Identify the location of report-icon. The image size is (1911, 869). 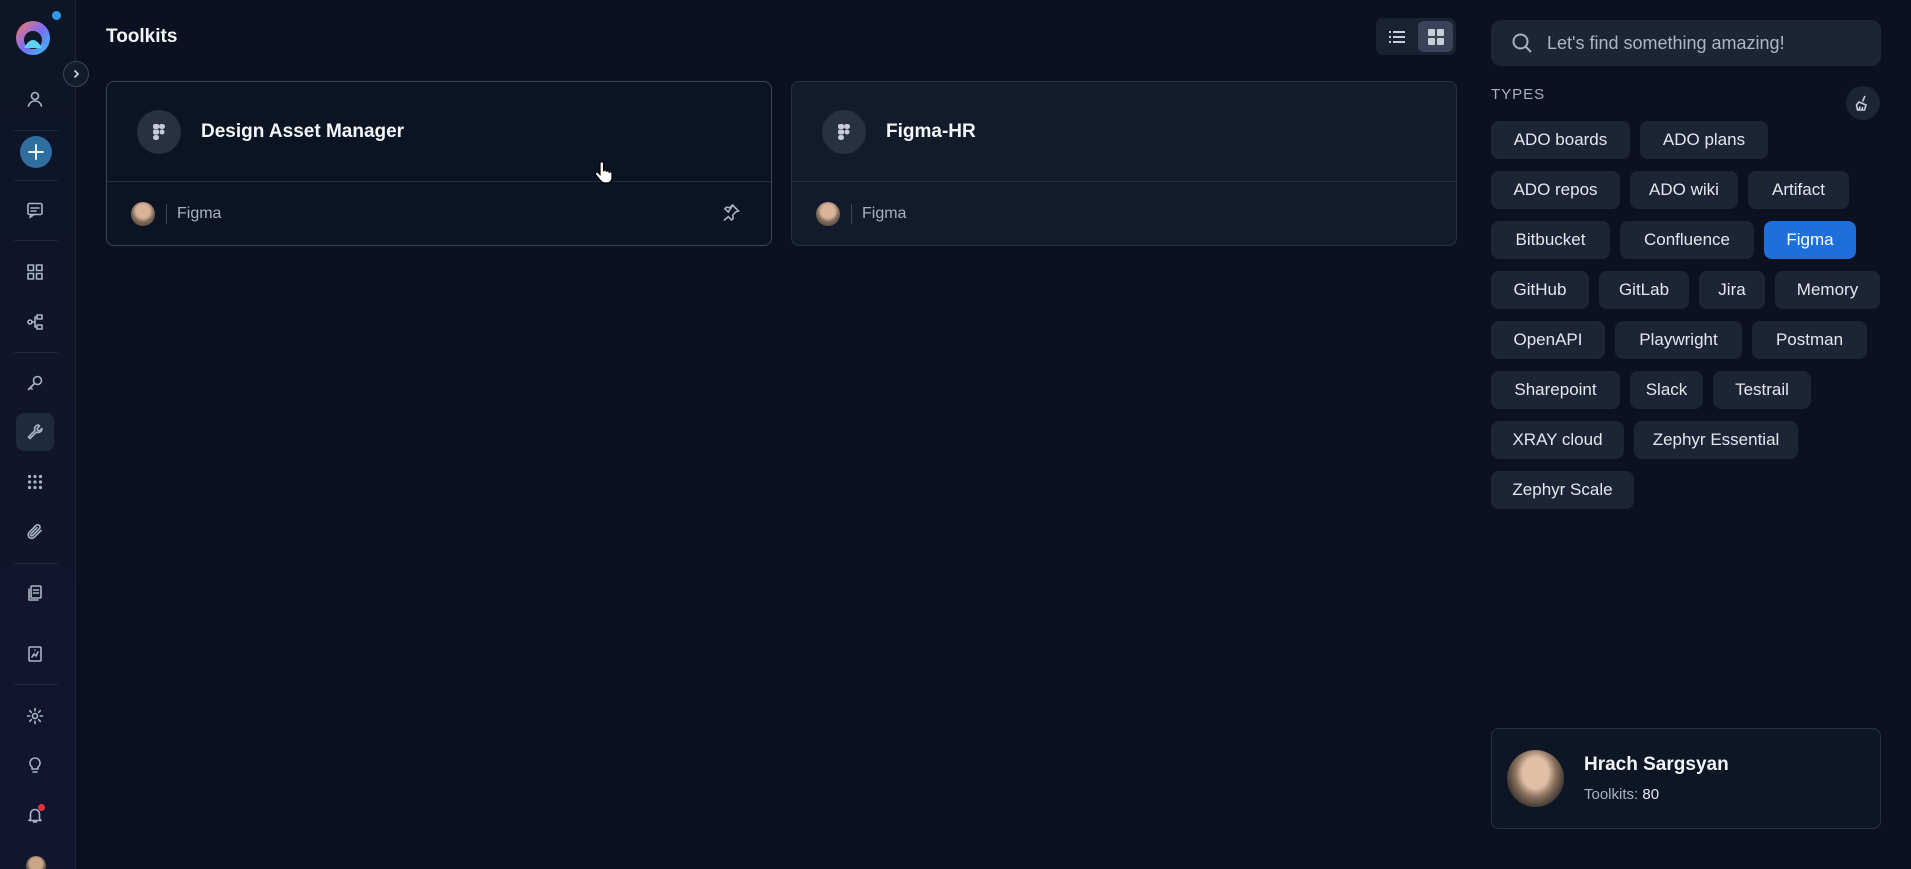
(35, 654).